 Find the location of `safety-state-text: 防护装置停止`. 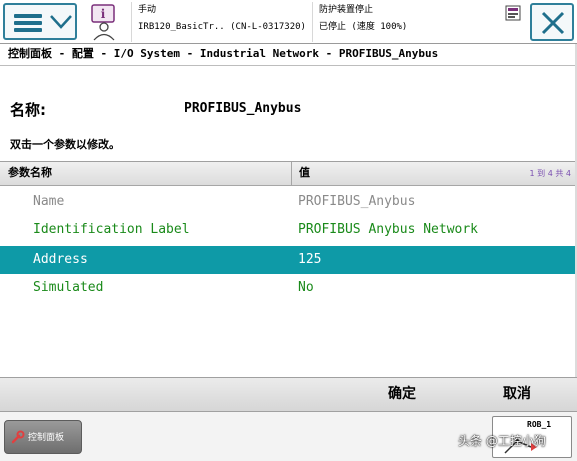

safety-state-text: 防护装置停止 is located at coordinates (346, 10).